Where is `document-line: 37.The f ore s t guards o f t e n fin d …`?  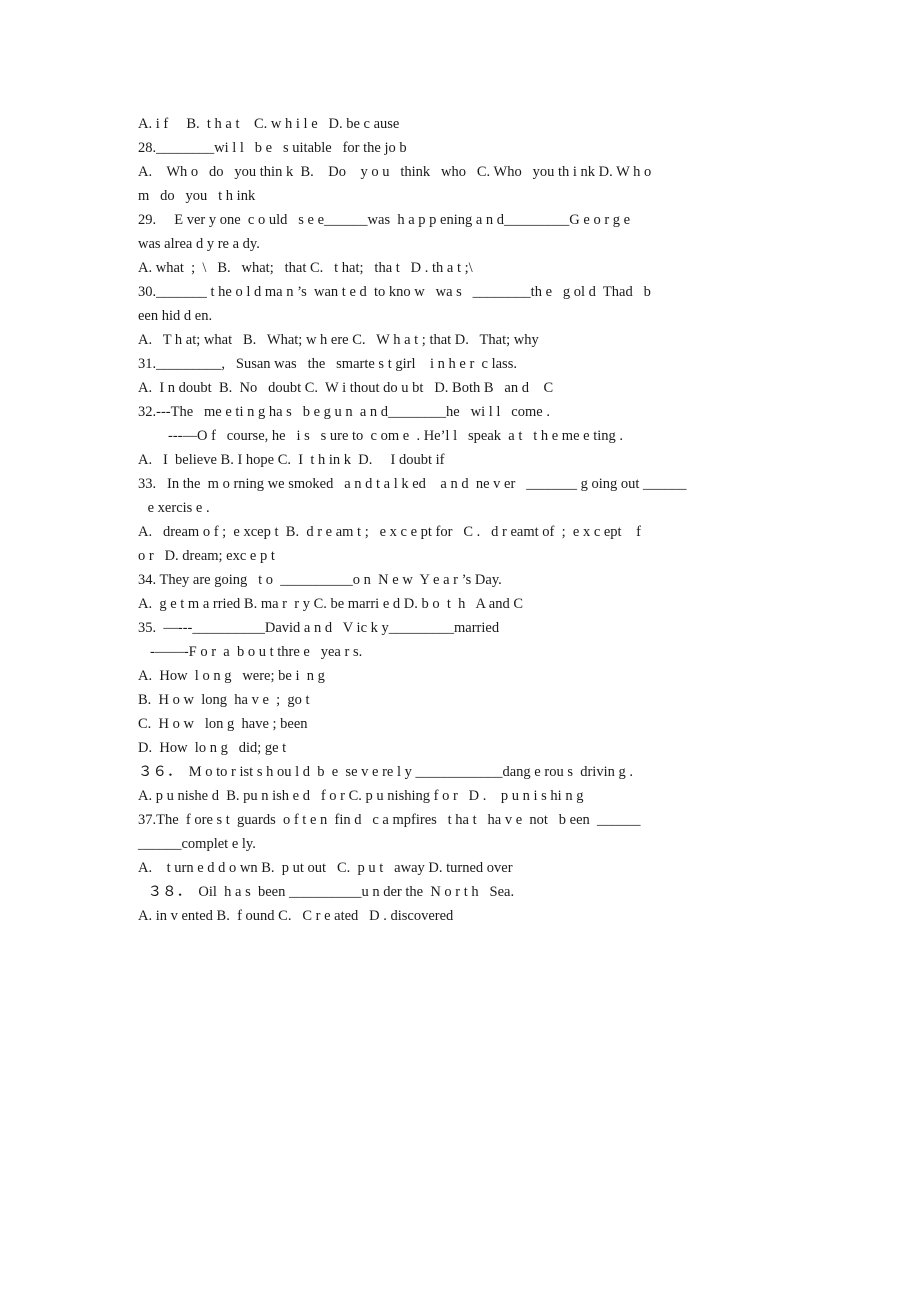
document-line: 37.The f ore s t guards o f t e n fin d … is located at coordinates (389, 820).